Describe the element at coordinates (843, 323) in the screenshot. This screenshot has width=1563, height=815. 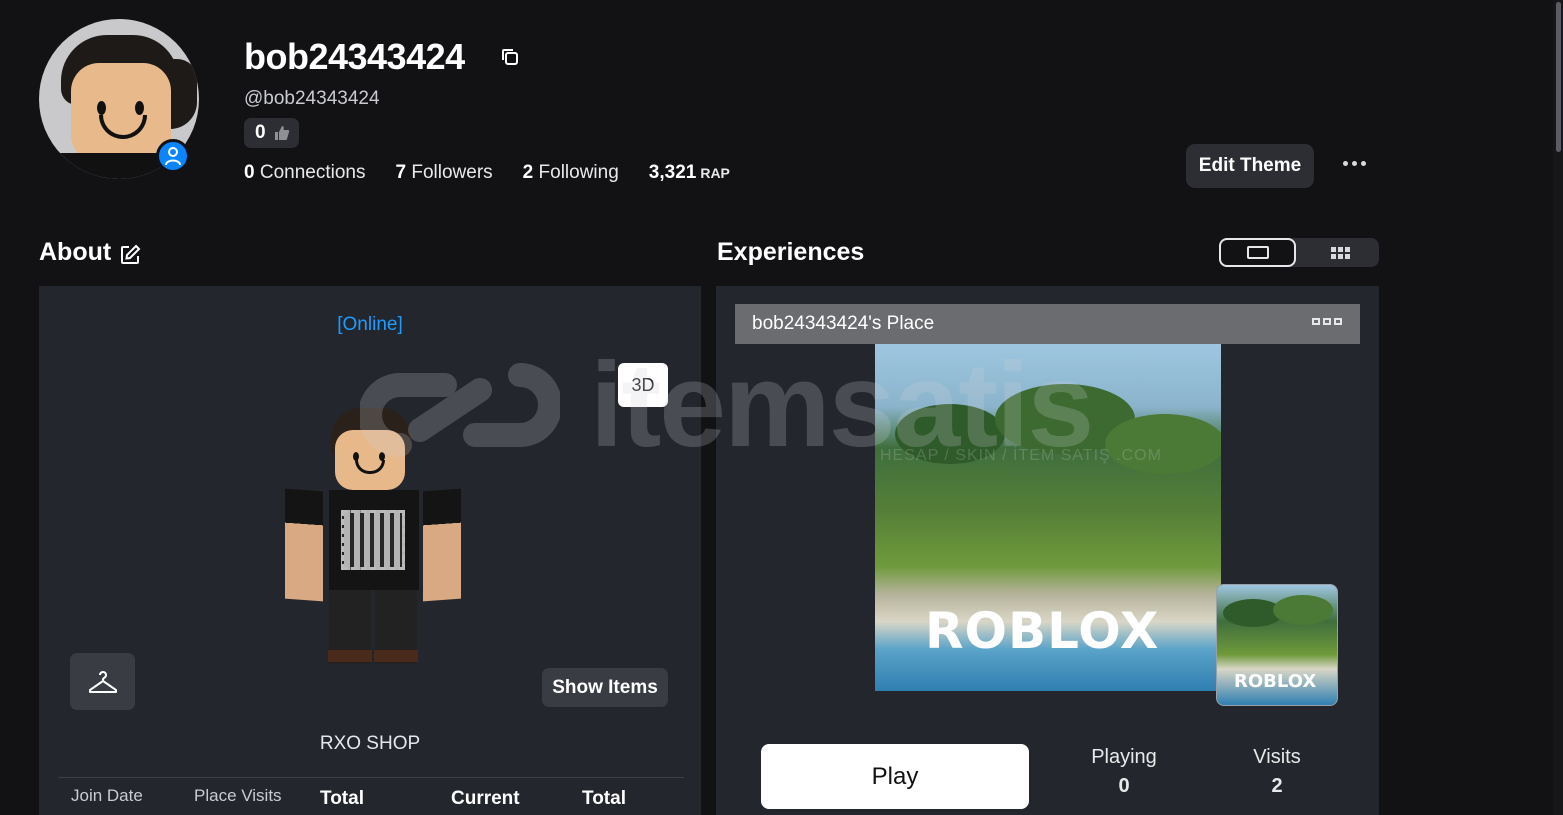
I see `place-name: bob24343424's Place` at that location.